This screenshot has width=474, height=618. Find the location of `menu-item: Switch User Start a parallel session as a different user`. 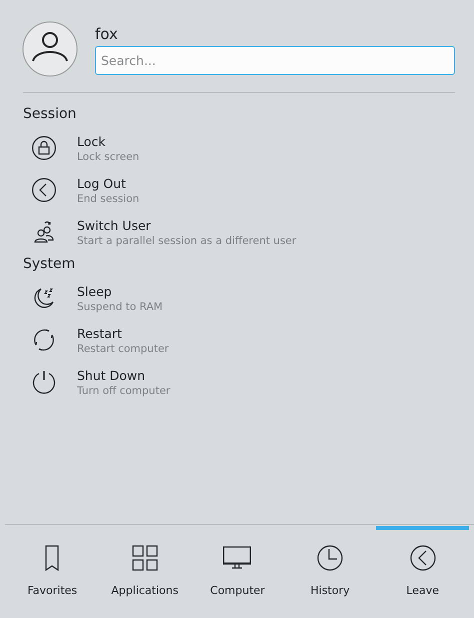

menu-item: Switch User Start a parallel session as a different user is located at coordinates (237, 232).